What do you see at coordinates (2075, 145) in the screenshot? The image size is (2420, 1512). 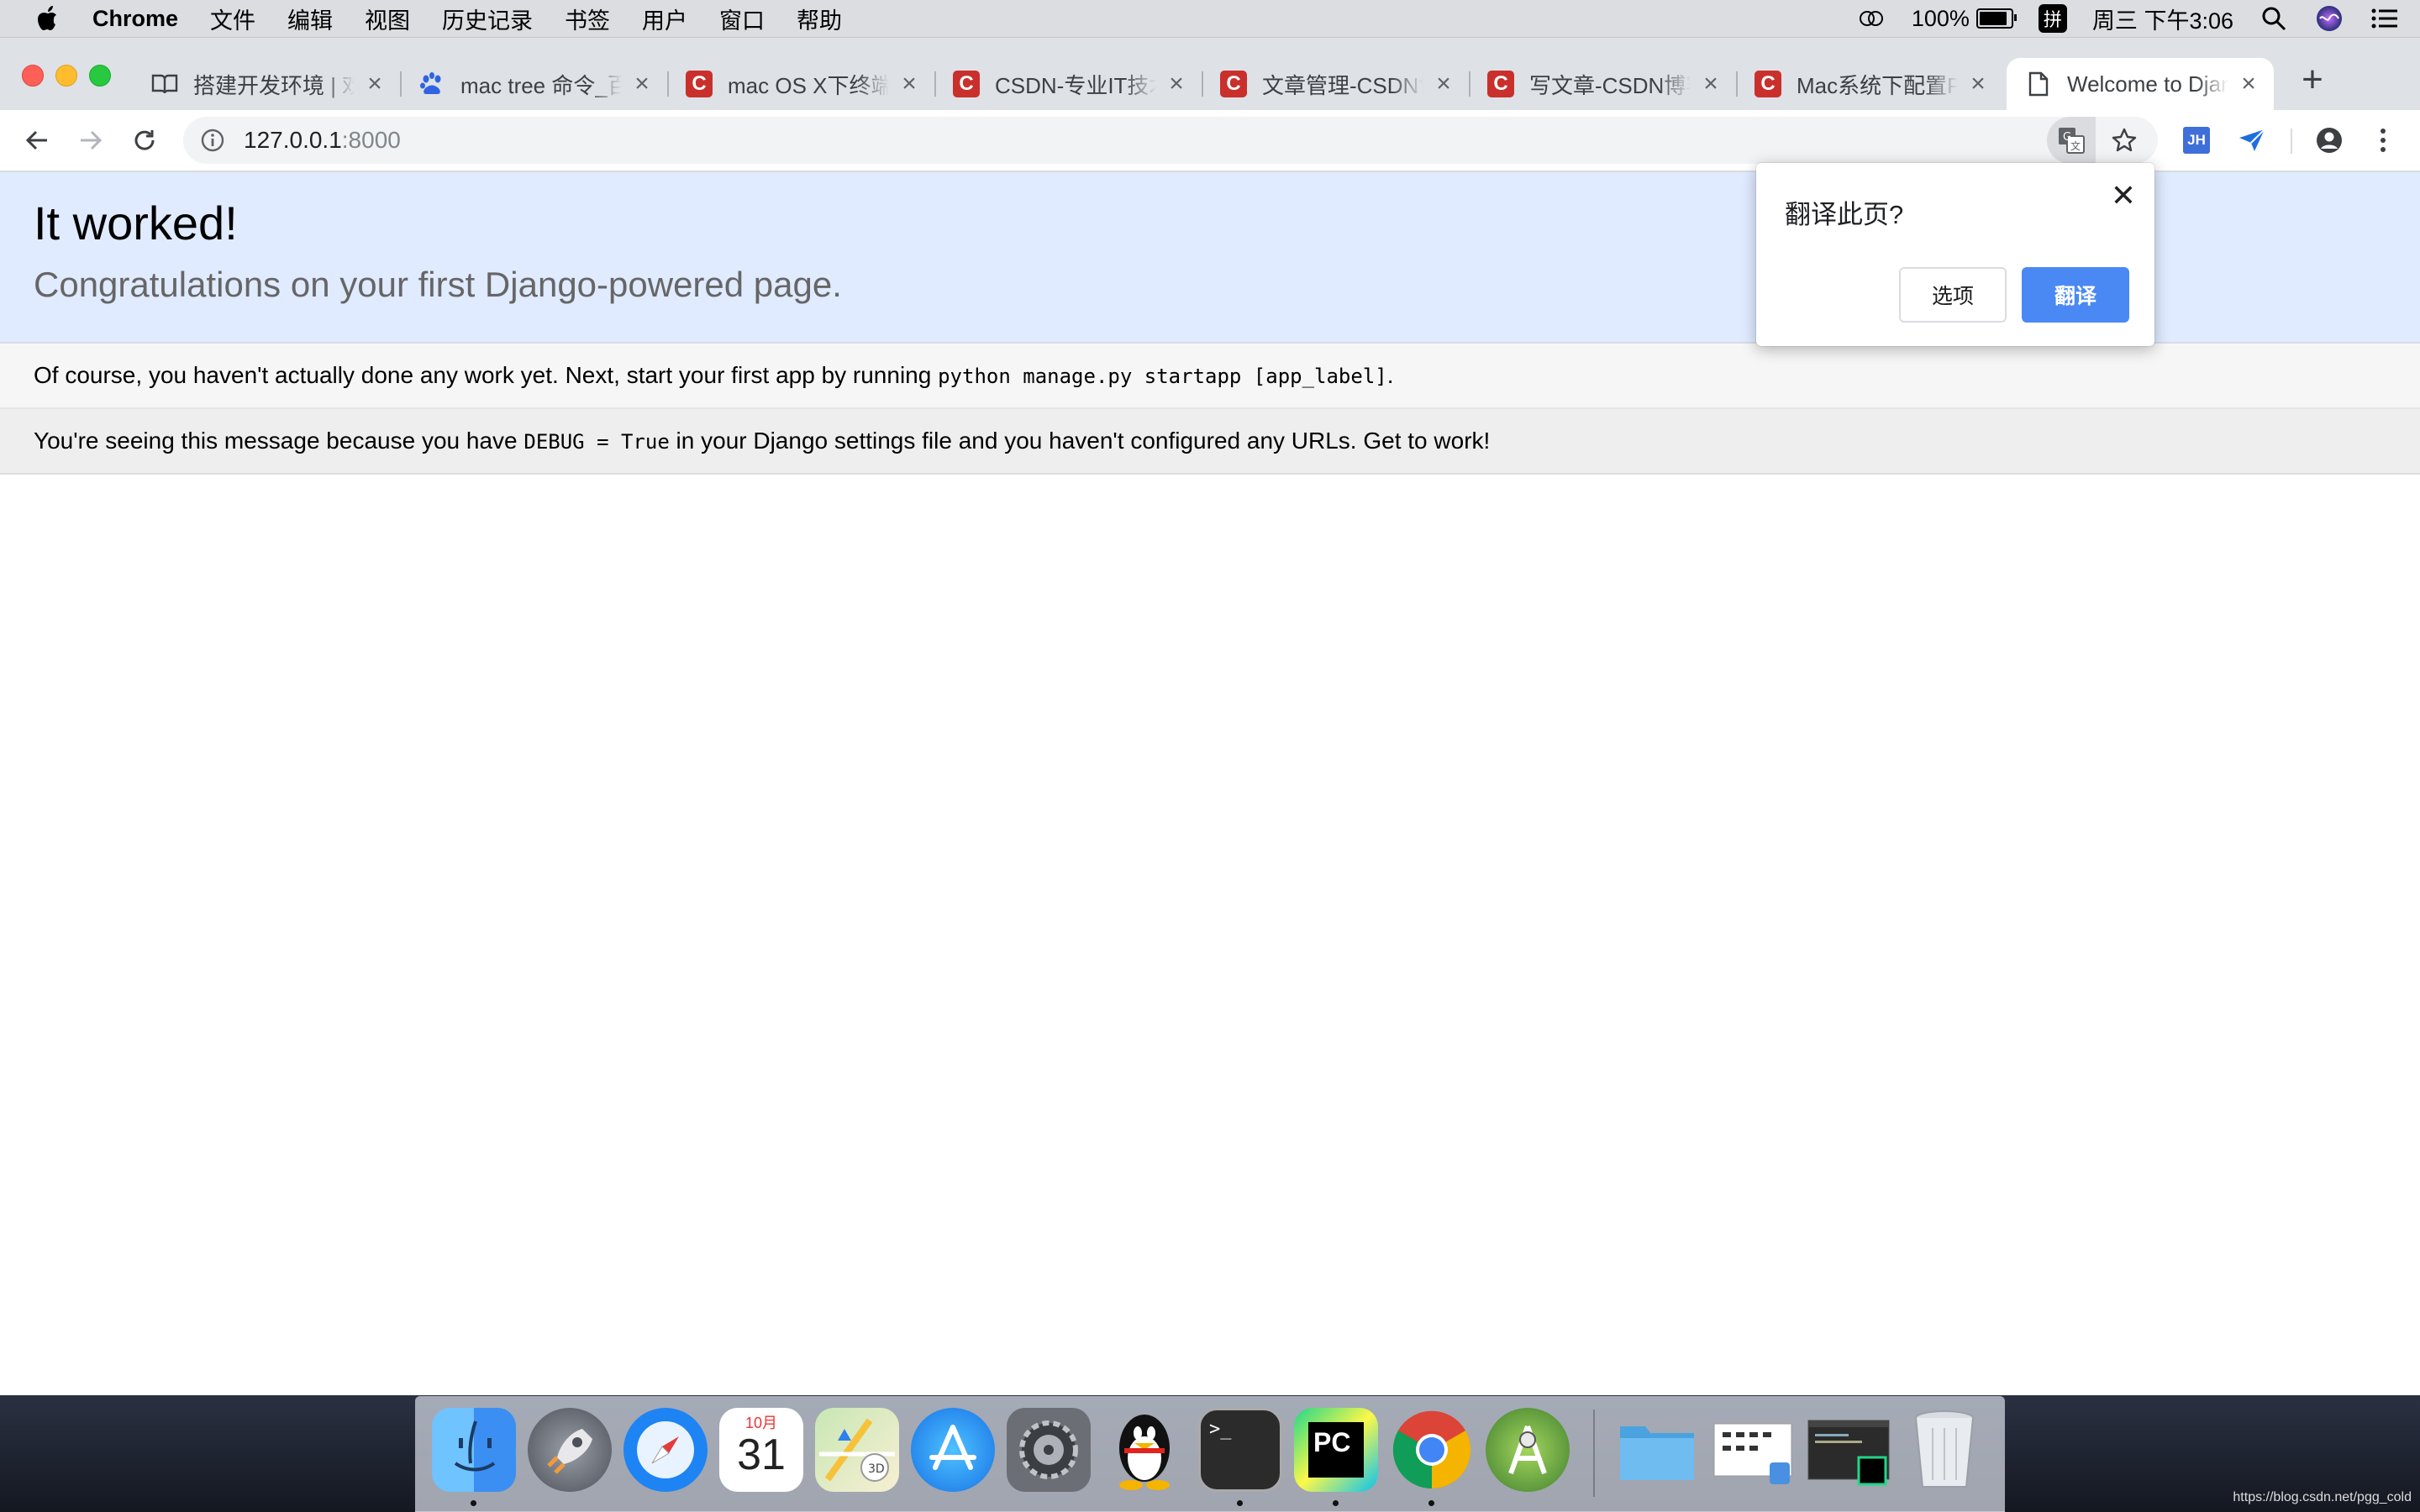 I see `svg-text: 文` at bounding box center [2075, 145].